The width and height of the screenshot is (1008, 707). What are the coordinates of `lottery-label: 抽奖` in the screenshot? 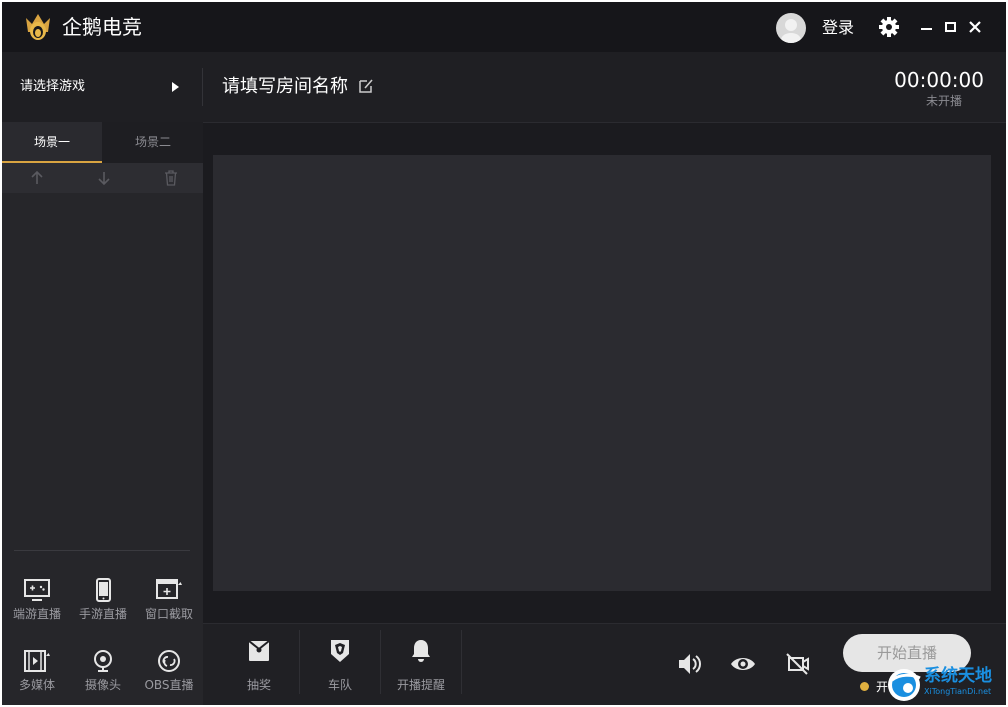 It's located at (258, 685).